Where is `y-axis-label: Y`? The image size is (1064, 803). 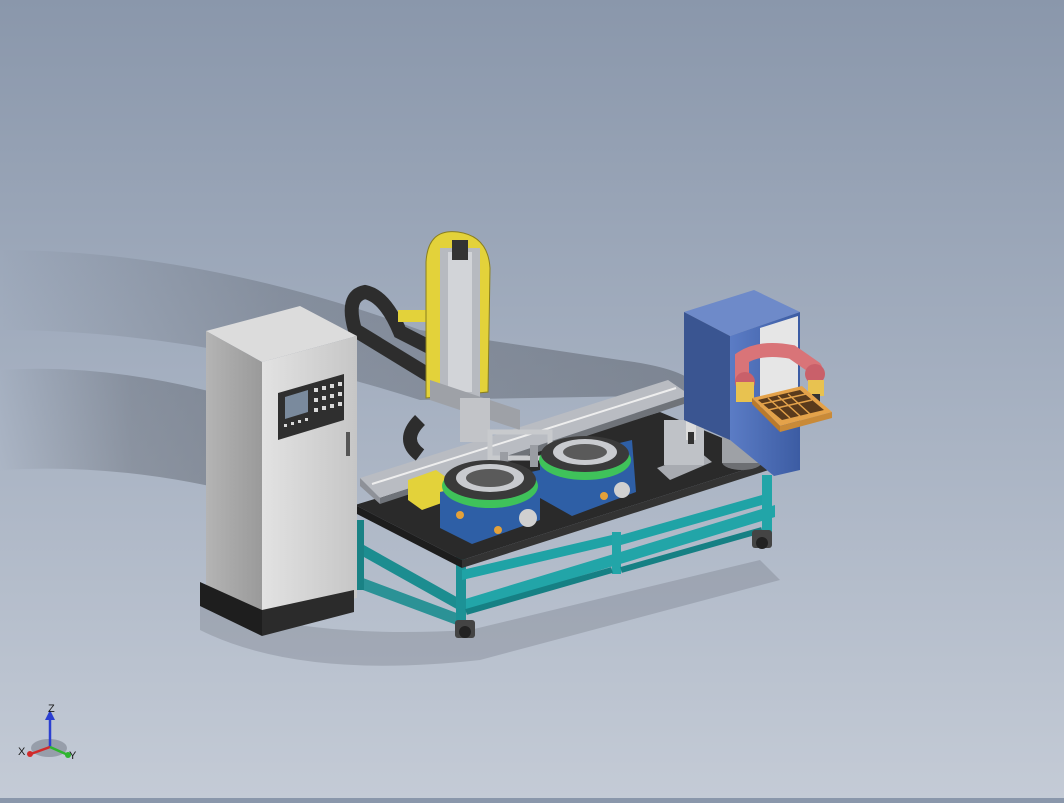 y-axis-label: Y is located at coordinates (73, 756).